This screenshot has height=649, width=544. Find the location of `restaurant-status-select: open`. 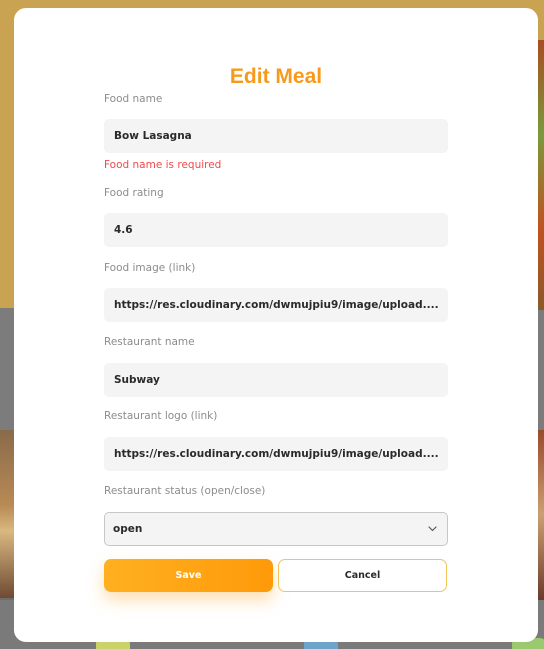

restaurant-status-select: open is located at coordinates (276, 529).